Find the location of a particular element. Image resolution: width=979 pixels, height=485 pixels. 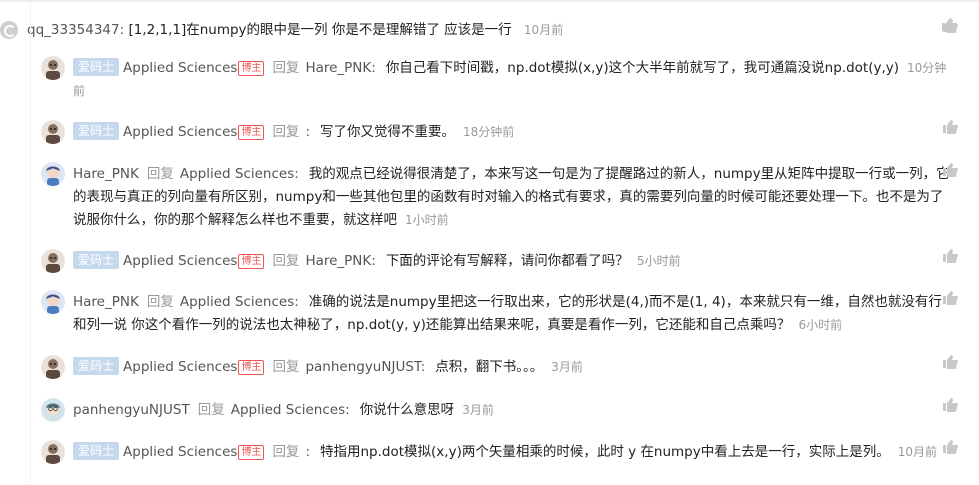

reply-time: 10月前 is located at coordinates (917, 452).